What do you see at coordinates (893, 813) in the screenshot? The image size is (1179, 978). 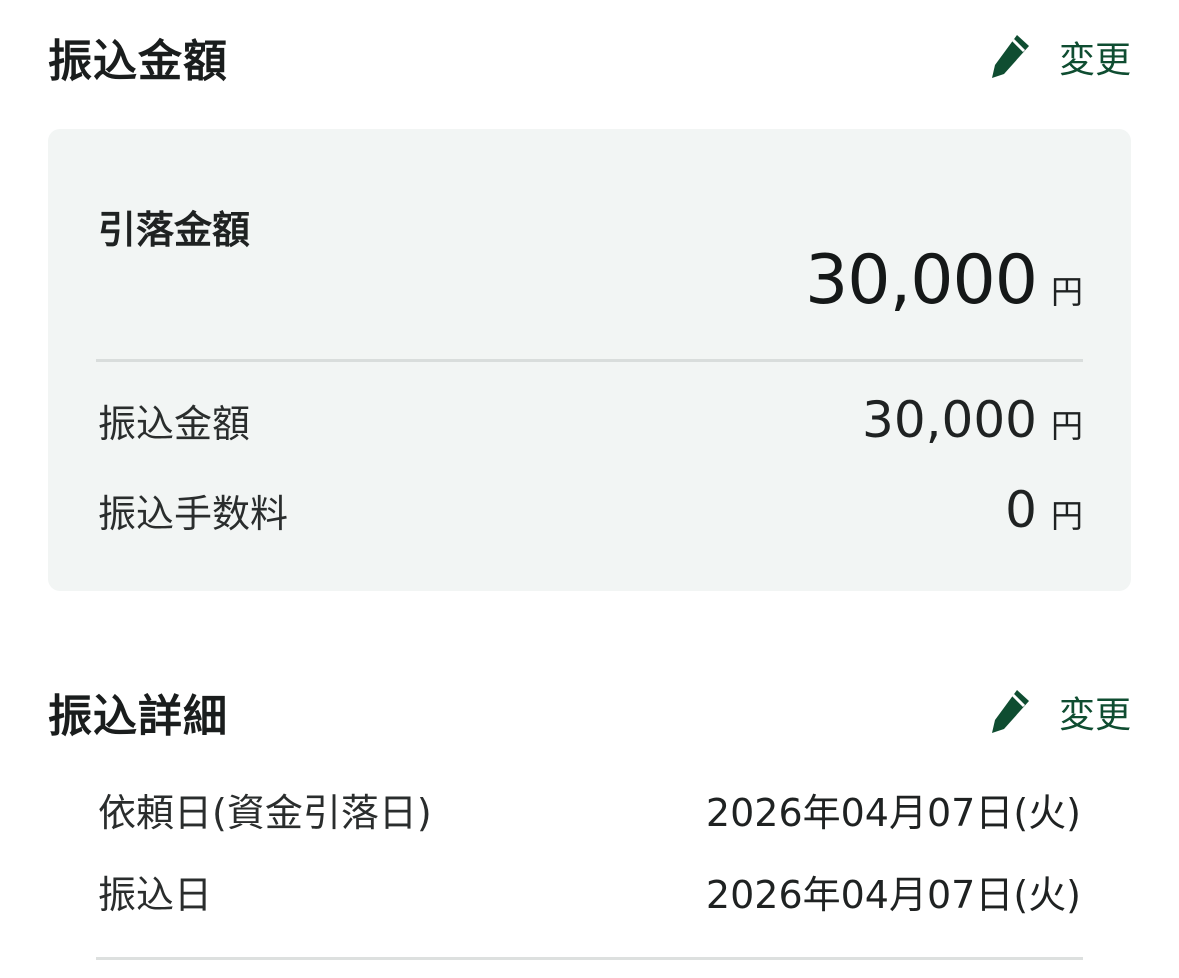 I see `request-date-value: 2026年04月07日(火)` at bounding box center [893, 813].